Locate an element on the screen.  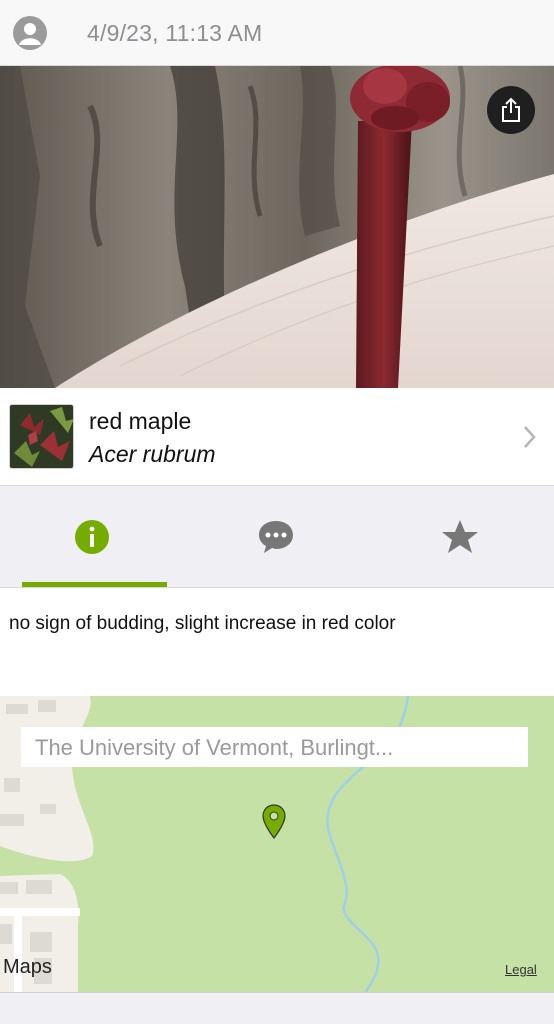
bottom-bar is located at coordinates (277, 1008).